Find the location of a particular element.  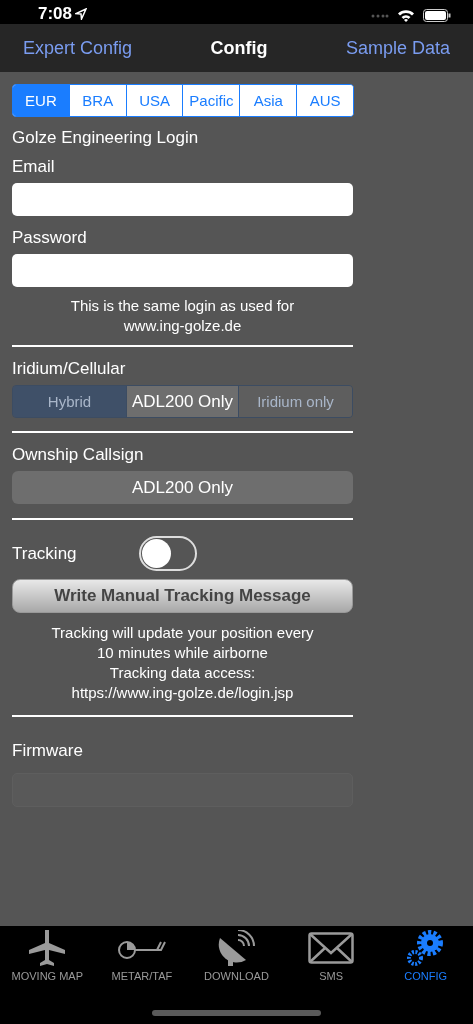

tab-bar-item: MOVING MAP is located at coordinates (47, 956).